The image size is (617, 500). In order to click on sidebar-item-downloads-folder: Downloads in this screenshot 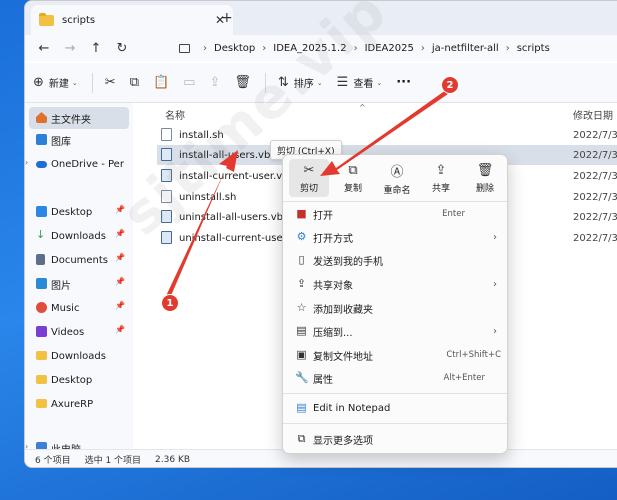, I will do `click(79, 356)`.